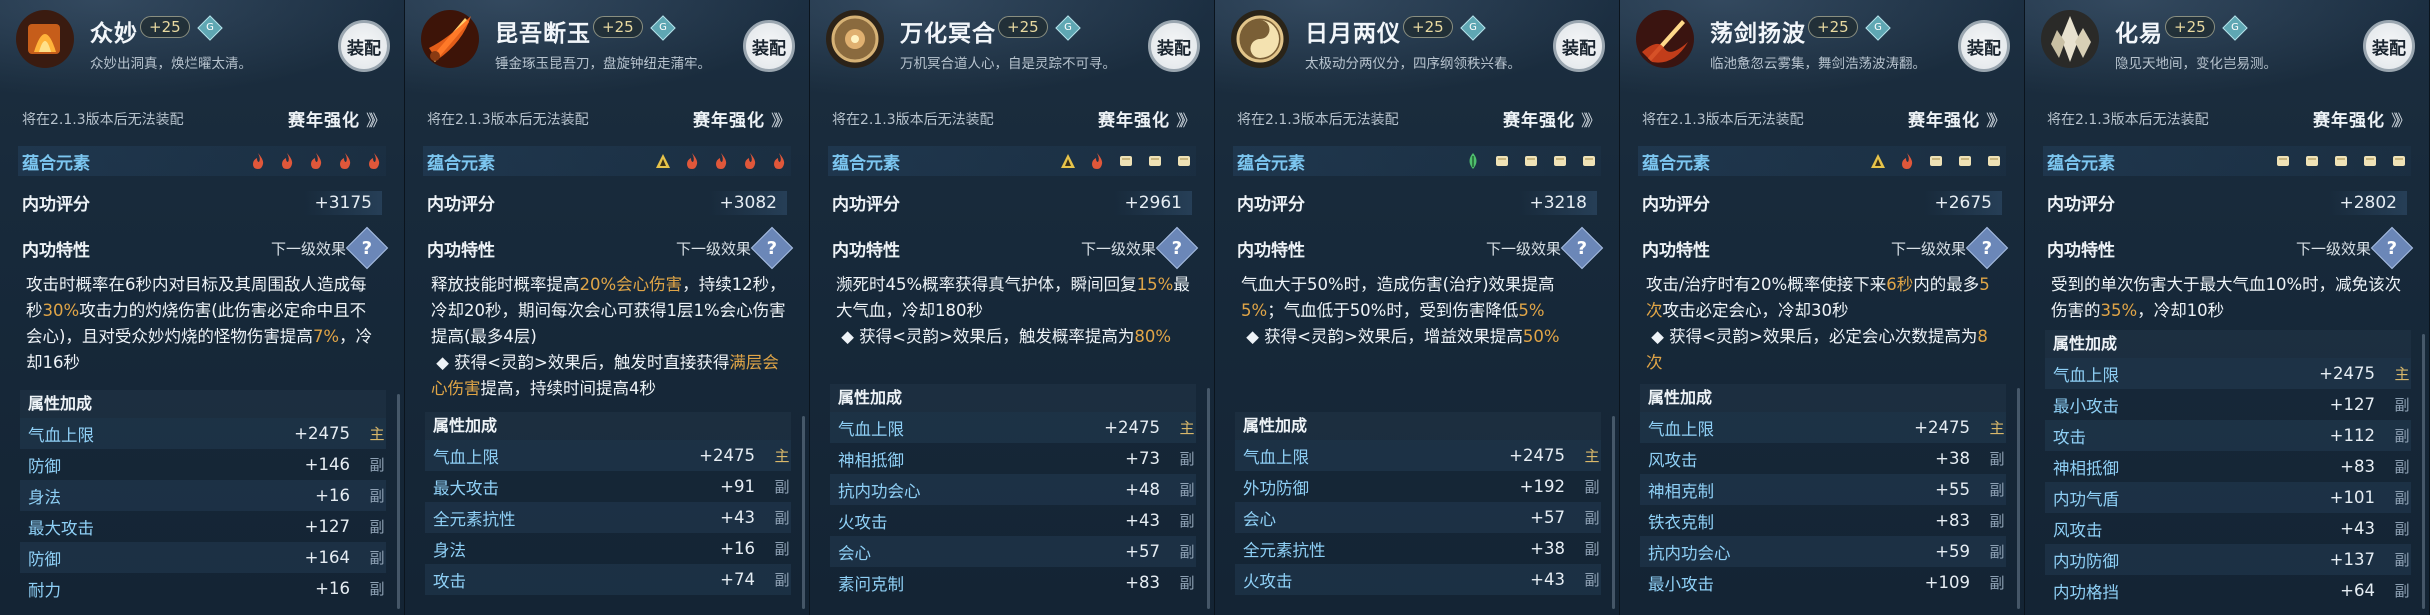 The width and height of the screenshot is (2430, 615). Describe the element at coordinates (450, 39) in the screenshot. I see `flaming-sword-icon` at that location.